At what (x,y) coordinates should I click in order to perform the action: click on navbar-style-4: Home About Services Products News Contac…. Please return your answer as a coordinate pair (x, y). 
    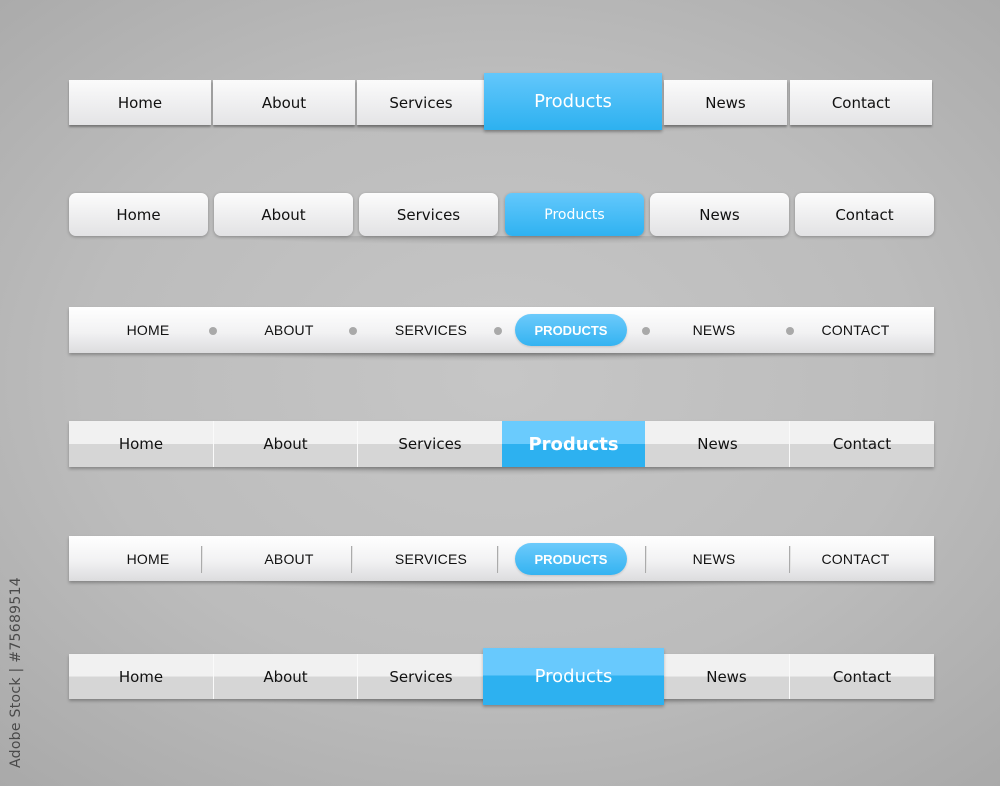
    Looking at the image, I should click on (501, 450).